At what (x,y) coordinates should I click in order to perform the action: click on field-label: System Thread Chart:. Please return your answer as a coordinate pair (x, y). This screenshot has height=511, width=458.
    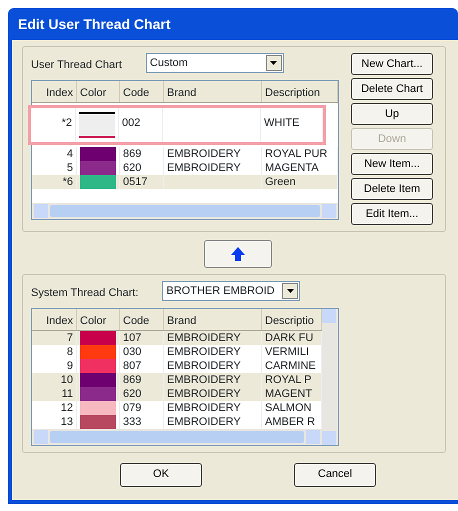
    Looking at the image, I should click on (84, 293).